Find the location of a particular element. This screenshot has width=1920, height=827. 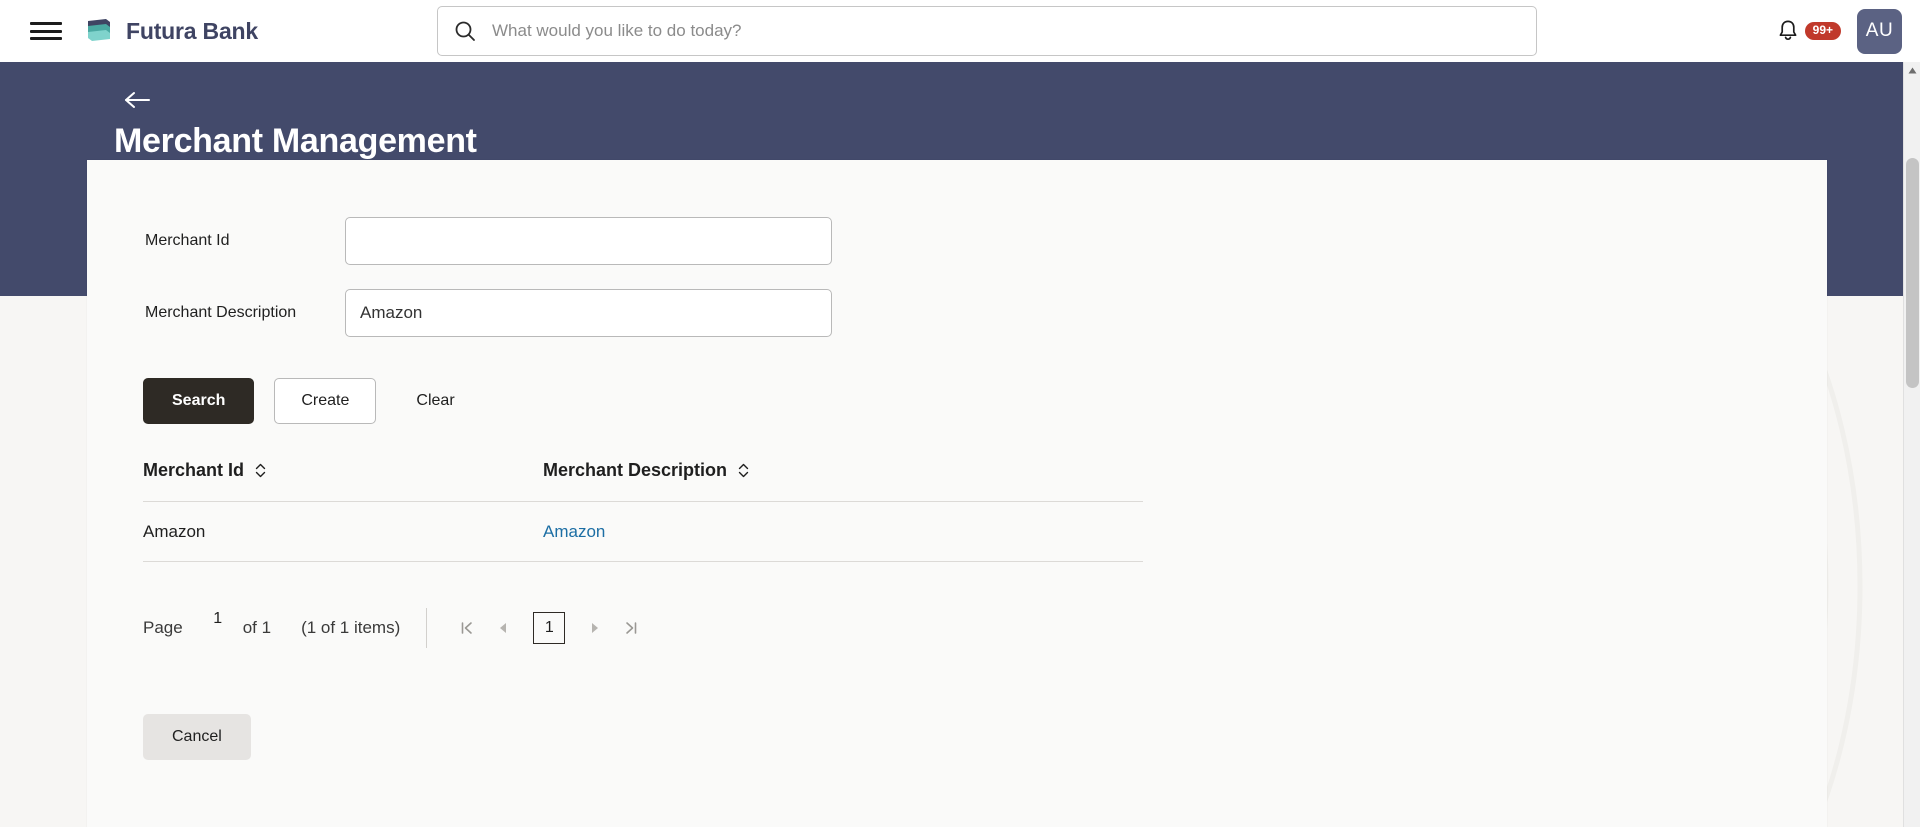

scroll-up-icon is located at coordinates (1912, 70).